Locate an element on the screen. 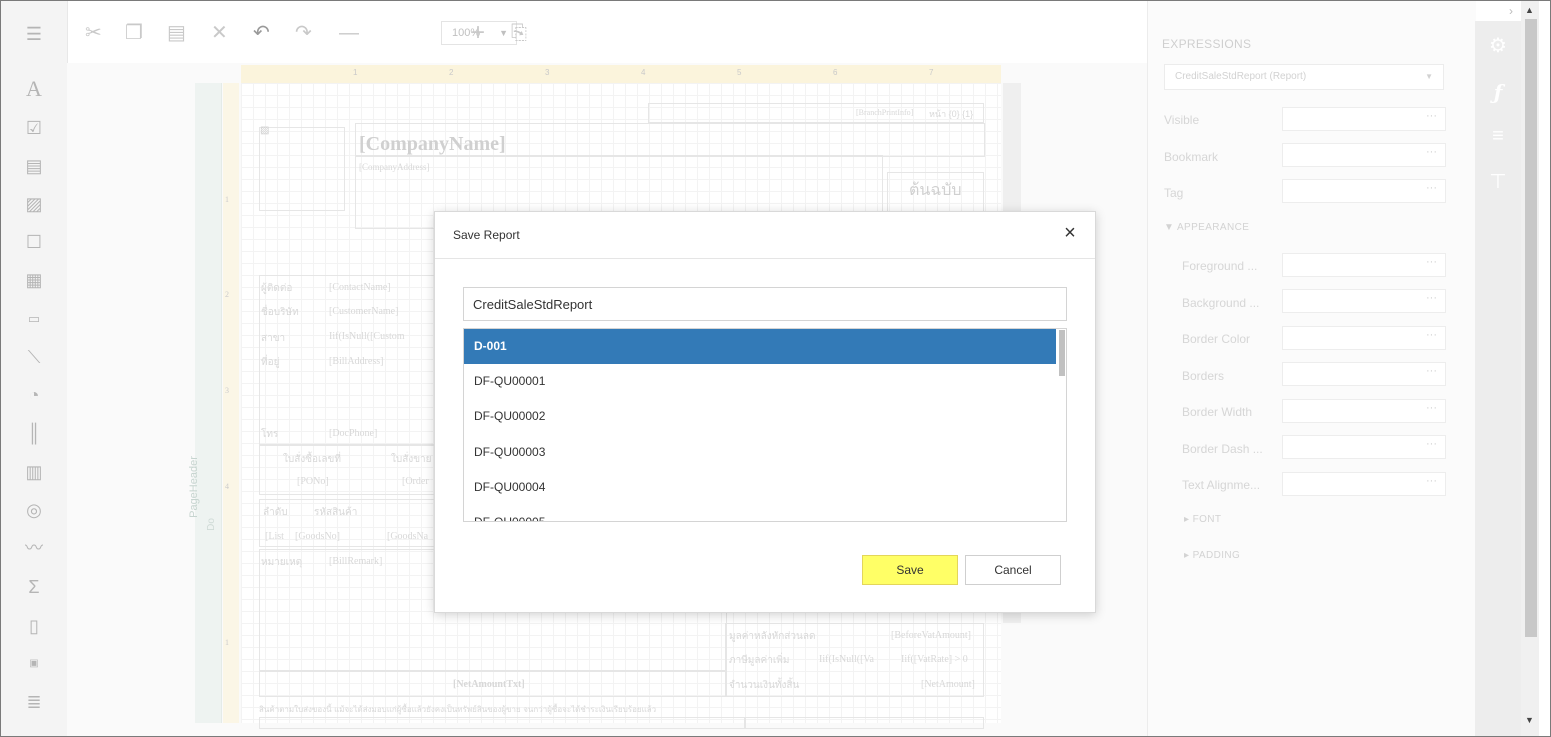 The image size is (1551, 737). cancel-button: Cancel is located at coordinates (1013, 570).